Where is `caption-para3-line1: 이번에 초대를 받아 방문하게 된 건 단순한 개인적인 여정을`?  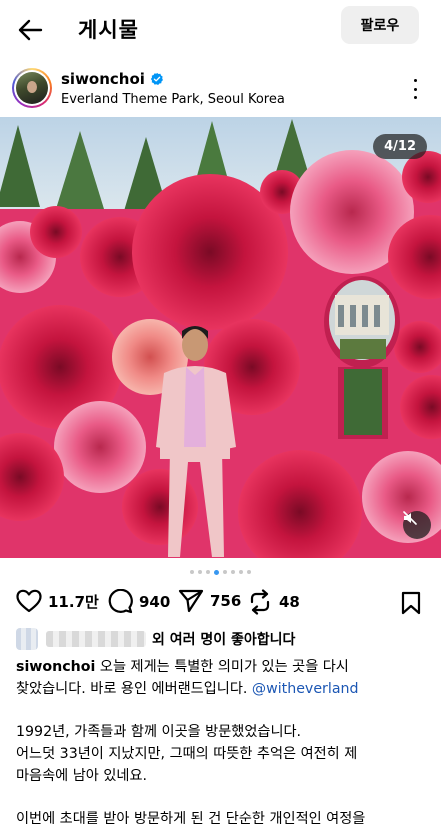 caption-para3-line1: 이번에 초대를 받아 방문하게 된 건 단순한 개인적인 여정을 is located at coordinates (191, 817).